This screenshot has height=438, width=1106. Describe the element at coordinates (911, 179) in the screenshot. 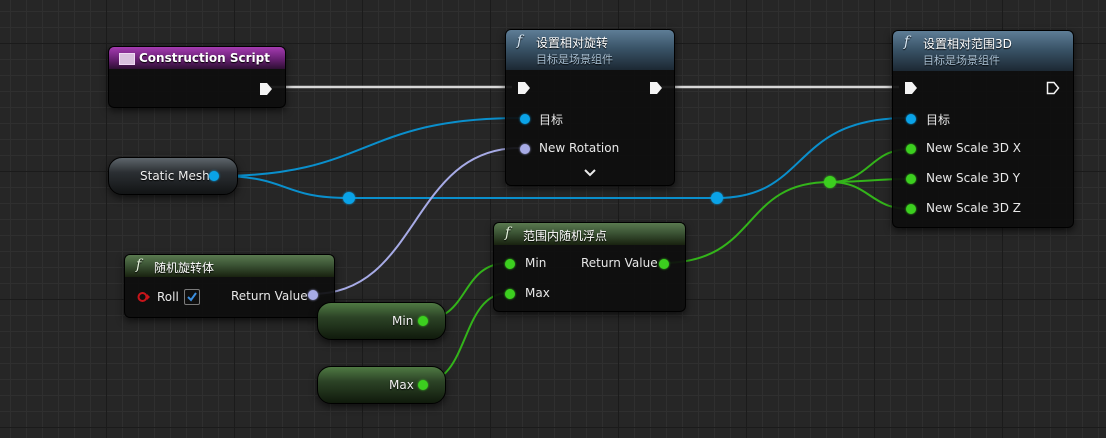

I see `scale-y-pin` at that location.